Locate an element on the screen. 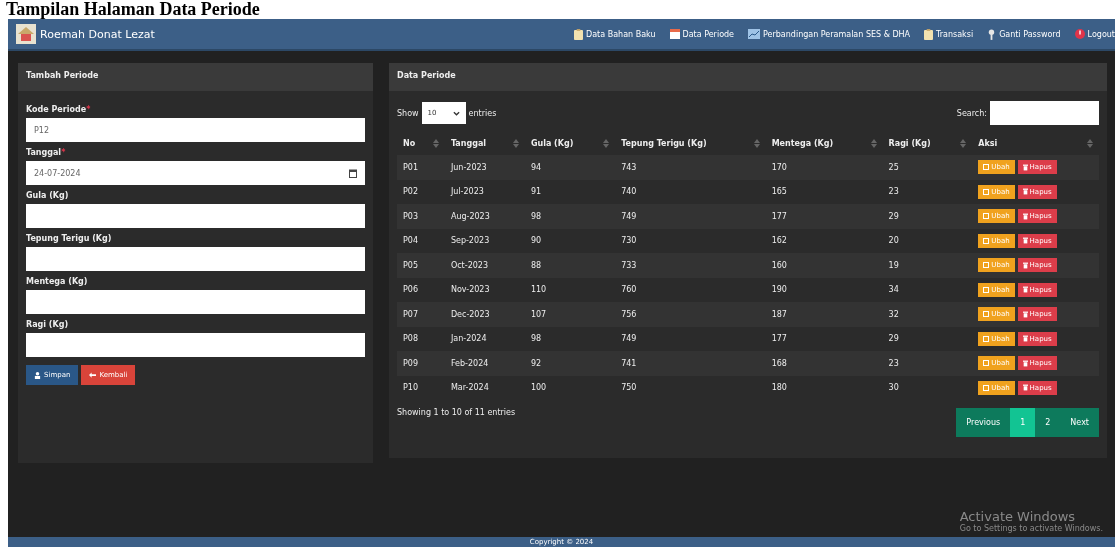 The image size is (1115, 547). nav-link: Ganti Password is located at coordinates (1024, 34).